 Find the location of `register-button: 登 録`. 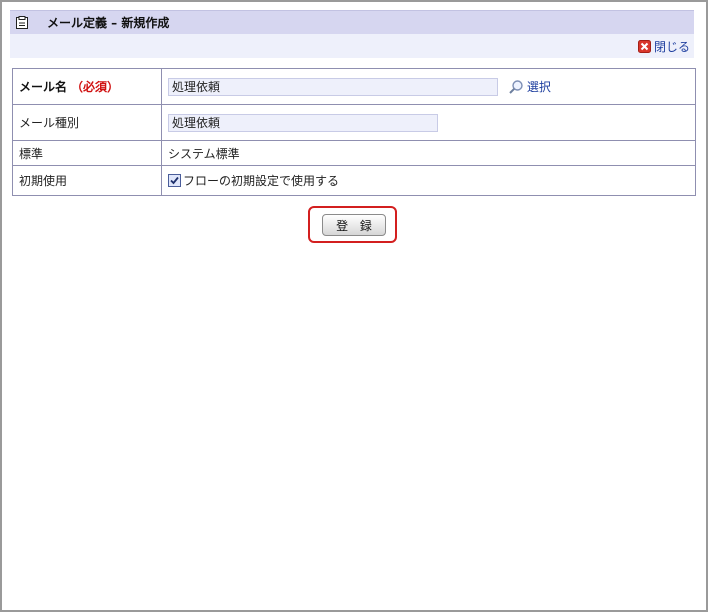

register-button: 登 録 is located at coordinates (354, 225).